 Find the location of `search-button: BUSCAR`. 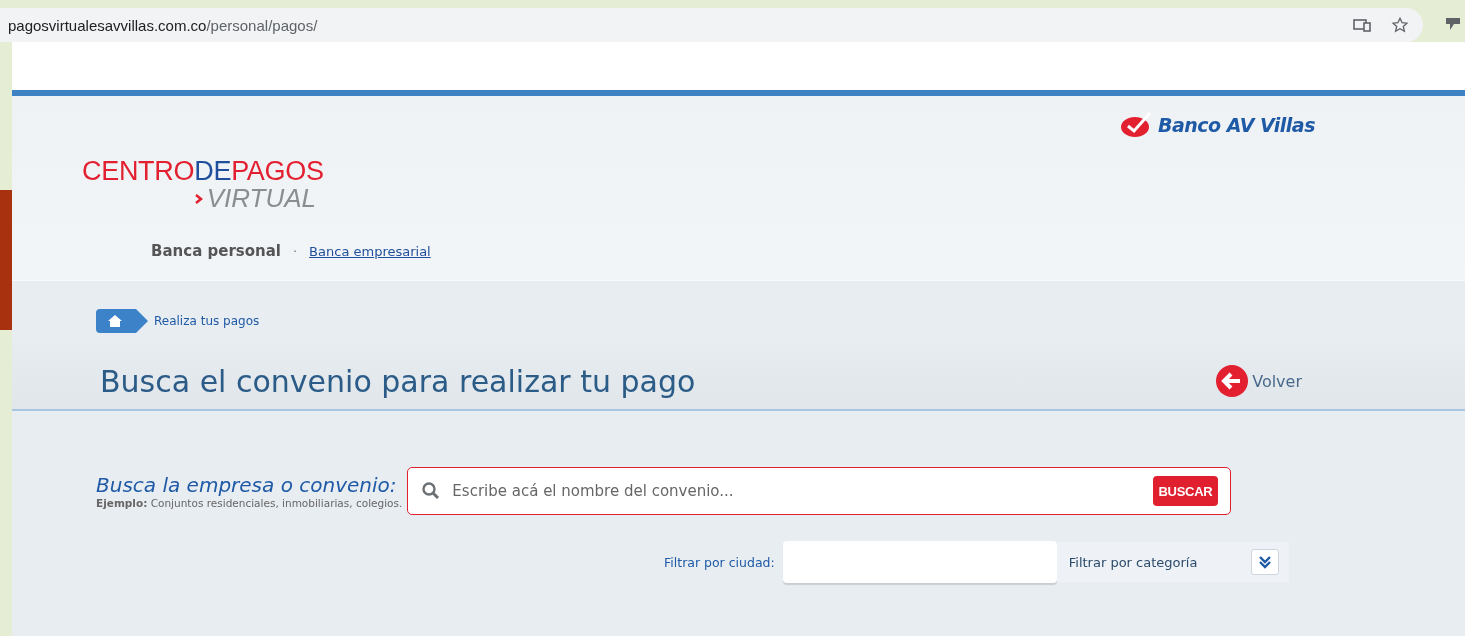

search-button: BUSCAR is located at coordinates (1185, 491).